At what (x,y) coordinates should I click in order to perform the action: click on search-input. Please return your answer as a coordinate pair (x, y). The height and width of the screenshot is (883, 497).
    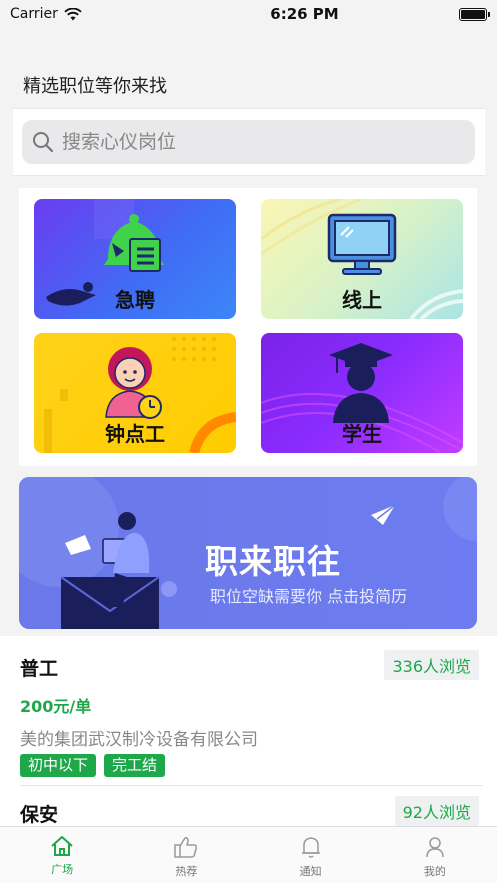
    Looking at the image, I should click on (252, 142).